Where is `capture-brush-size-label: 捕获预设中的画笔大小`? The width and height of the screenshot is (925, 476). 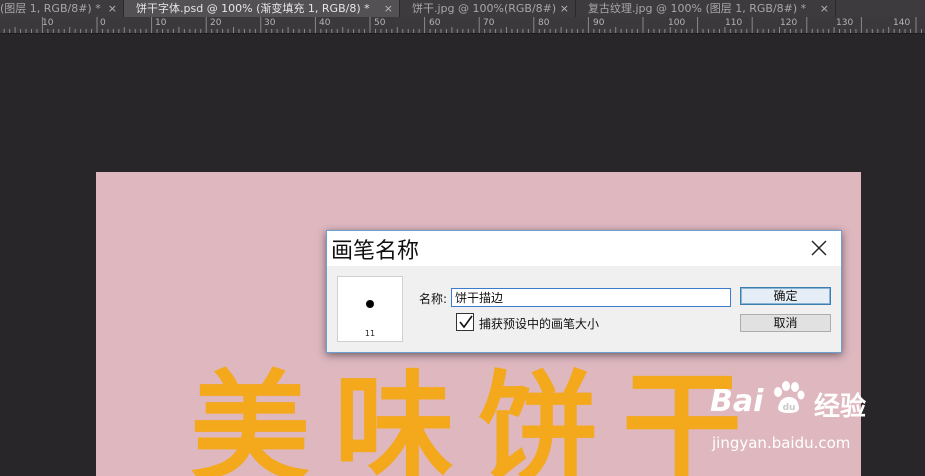
capture-brush-size-label: 捕获预设中的画笔大小 is located at coordinates (539, 324).